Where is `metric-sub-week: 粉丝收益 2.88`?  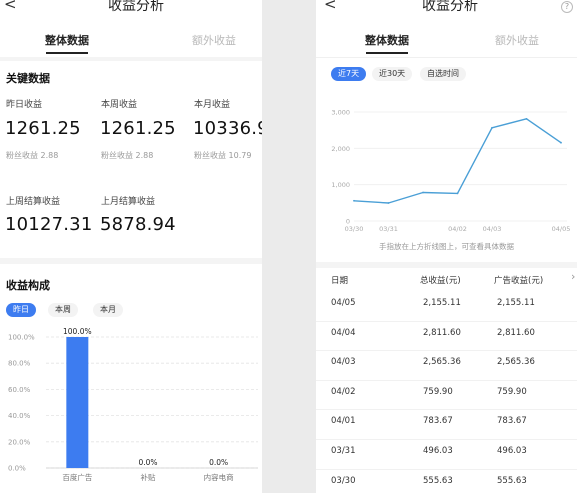 metric-sub-week: 粉丝收益 2.88 is located at coordinates (127, 155).